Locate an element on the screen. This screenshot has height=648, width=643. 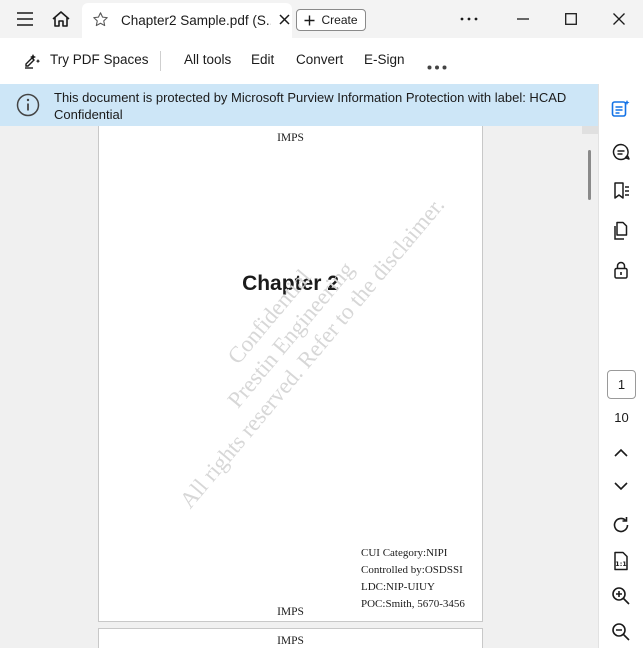
create-button: Create is located at coordinates (331, 20).